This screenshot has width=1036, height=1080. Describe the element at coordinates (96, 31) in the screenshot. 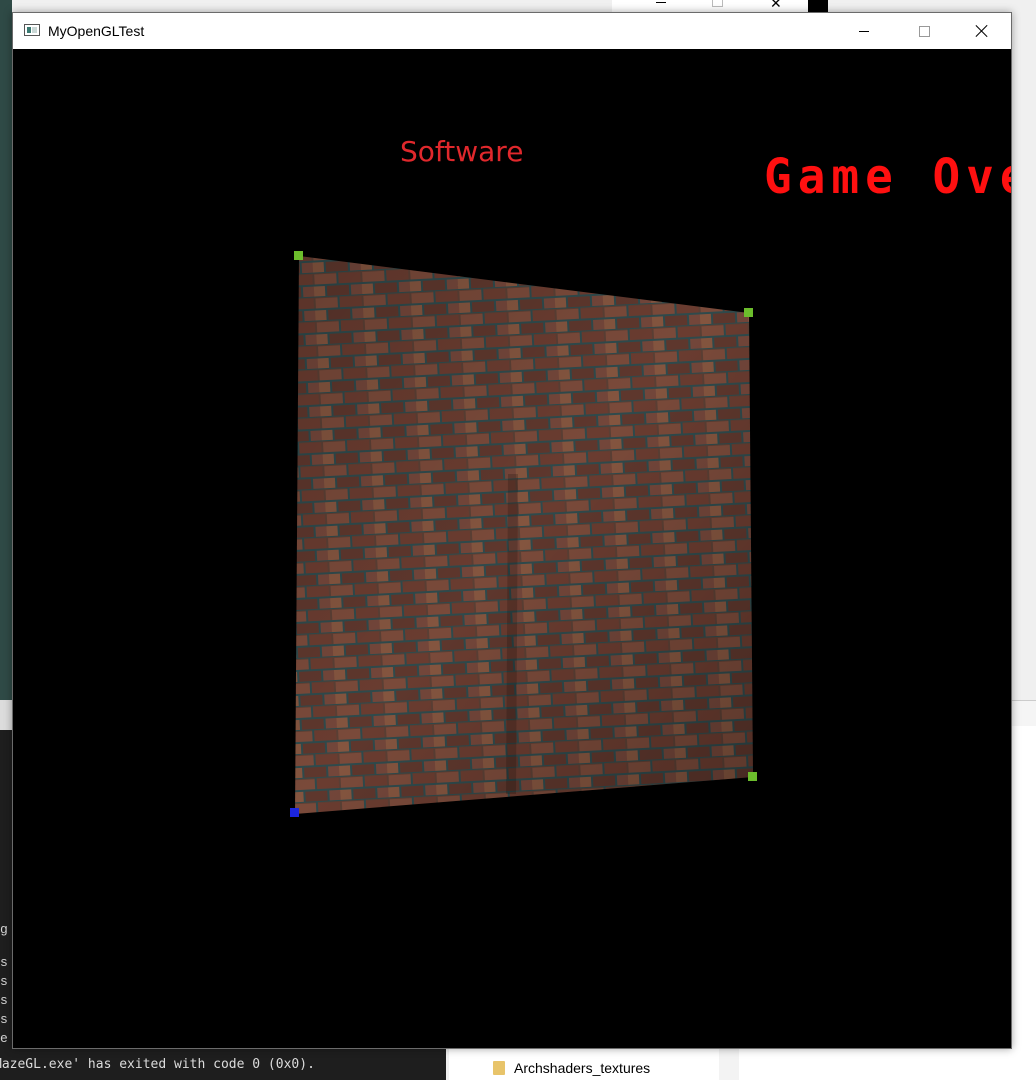

I see `window-title: MyOpenGLTest` at that location.